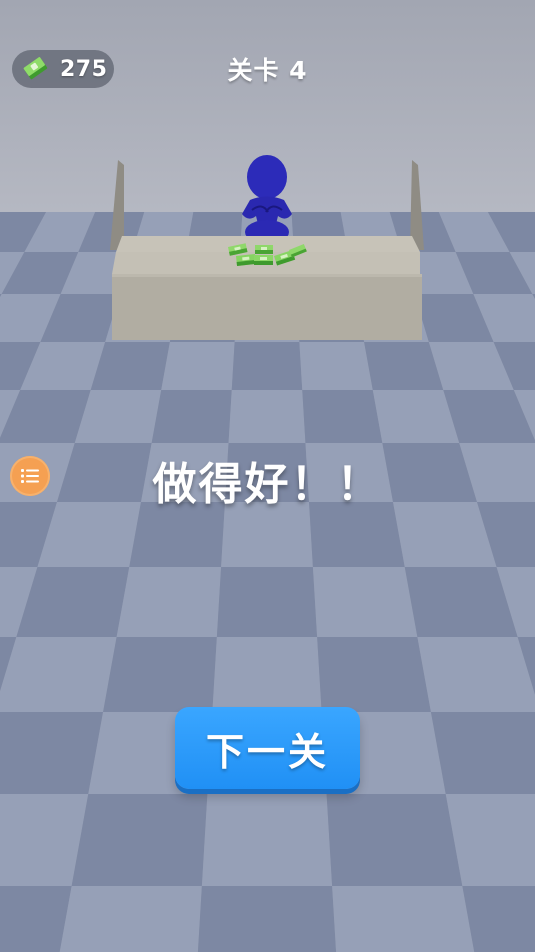 The image size is (535, 952). Describe the element at coordinates (267, 70) in the screenshot. I see `level-label: 关卡 4` at that location.